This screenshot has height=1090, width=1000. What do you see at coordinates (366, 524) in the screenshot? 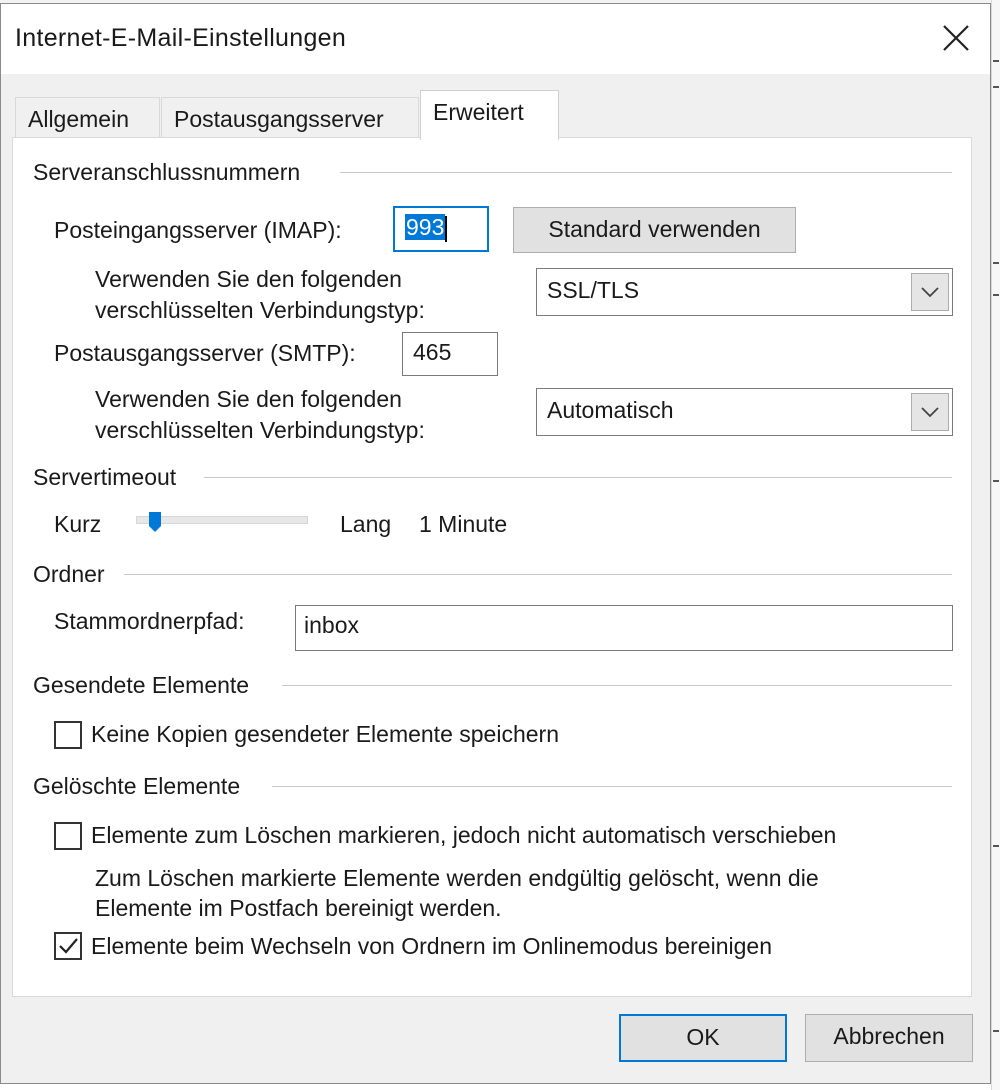
I see `timeout-long-label: Lang` at bounding box center [366, 524].